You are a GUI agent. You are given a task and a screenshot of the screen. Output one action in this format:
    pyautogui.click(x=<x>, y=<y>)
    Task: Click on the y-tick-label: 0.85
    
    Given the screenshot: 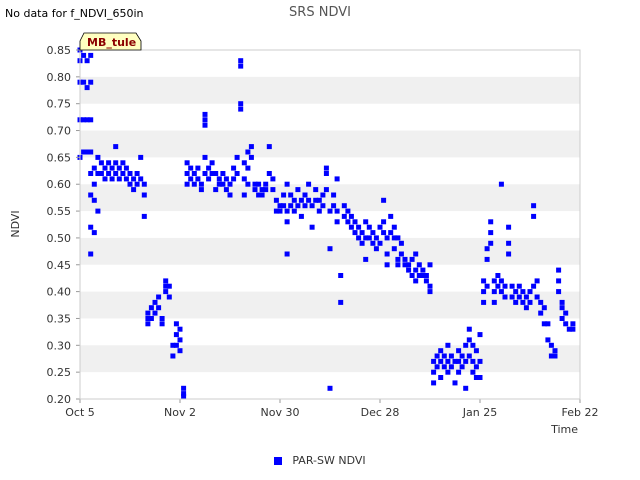 What is the action you would take?
    pyautogui.click(x=59, y=50)
    